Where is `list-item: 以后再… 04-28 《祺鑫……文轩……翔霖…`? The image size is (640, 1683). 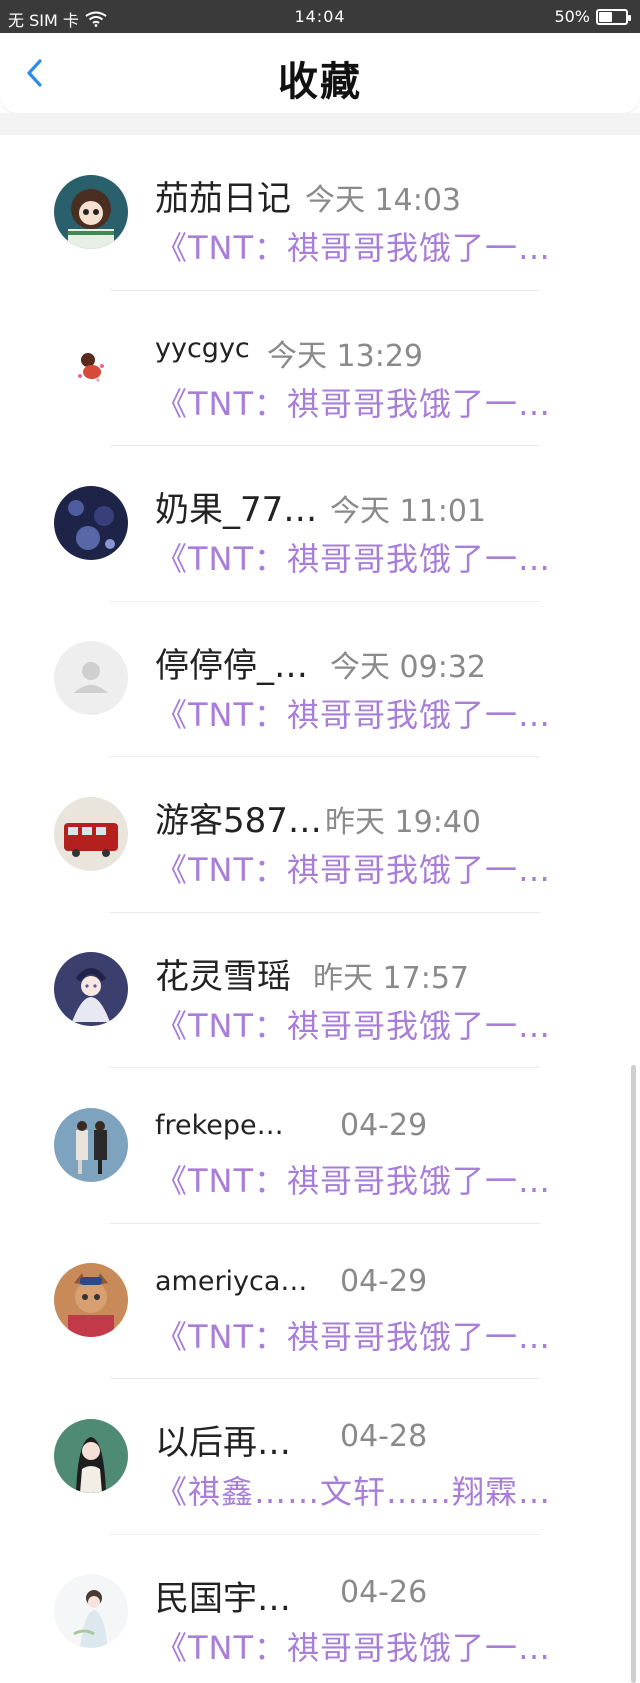
list-item: 以后再… 04-28 《祺鑫……文轩……翔霖… is located at coordinates (315, 1457).